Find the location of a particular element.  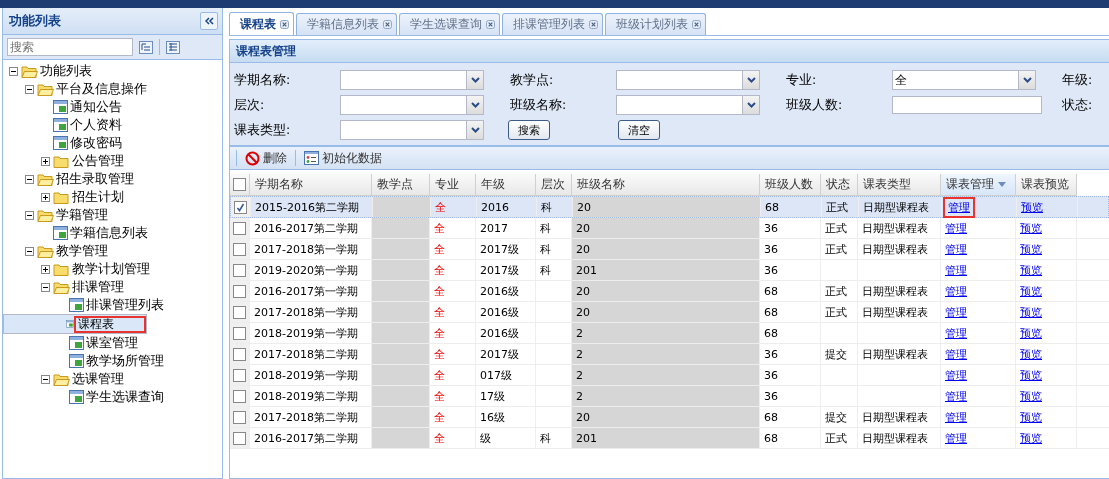

list-view-icon is located at coordinates (173, 47).